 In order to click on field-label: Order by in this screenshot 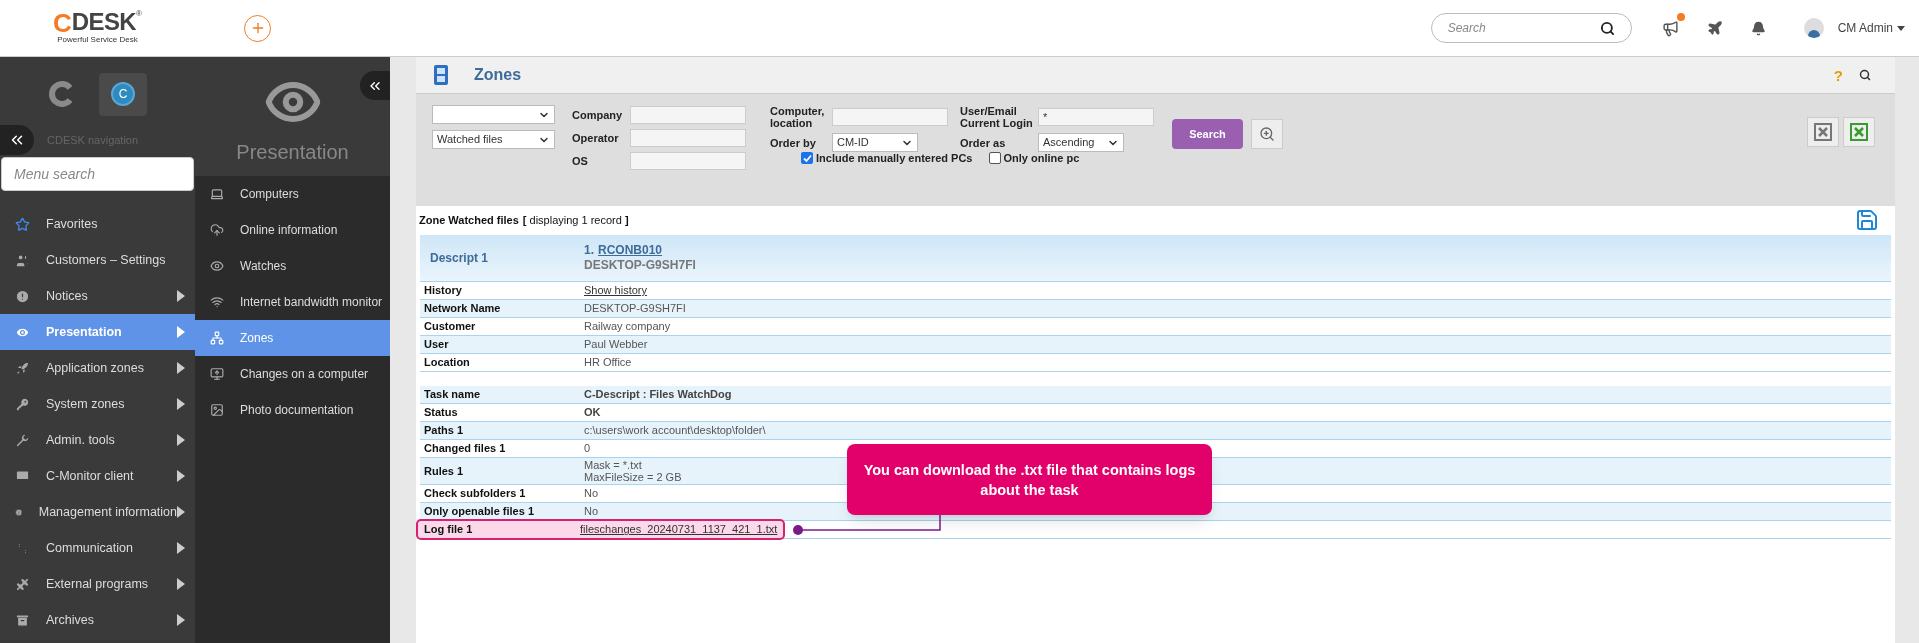, I will do `click(793, 142)`.